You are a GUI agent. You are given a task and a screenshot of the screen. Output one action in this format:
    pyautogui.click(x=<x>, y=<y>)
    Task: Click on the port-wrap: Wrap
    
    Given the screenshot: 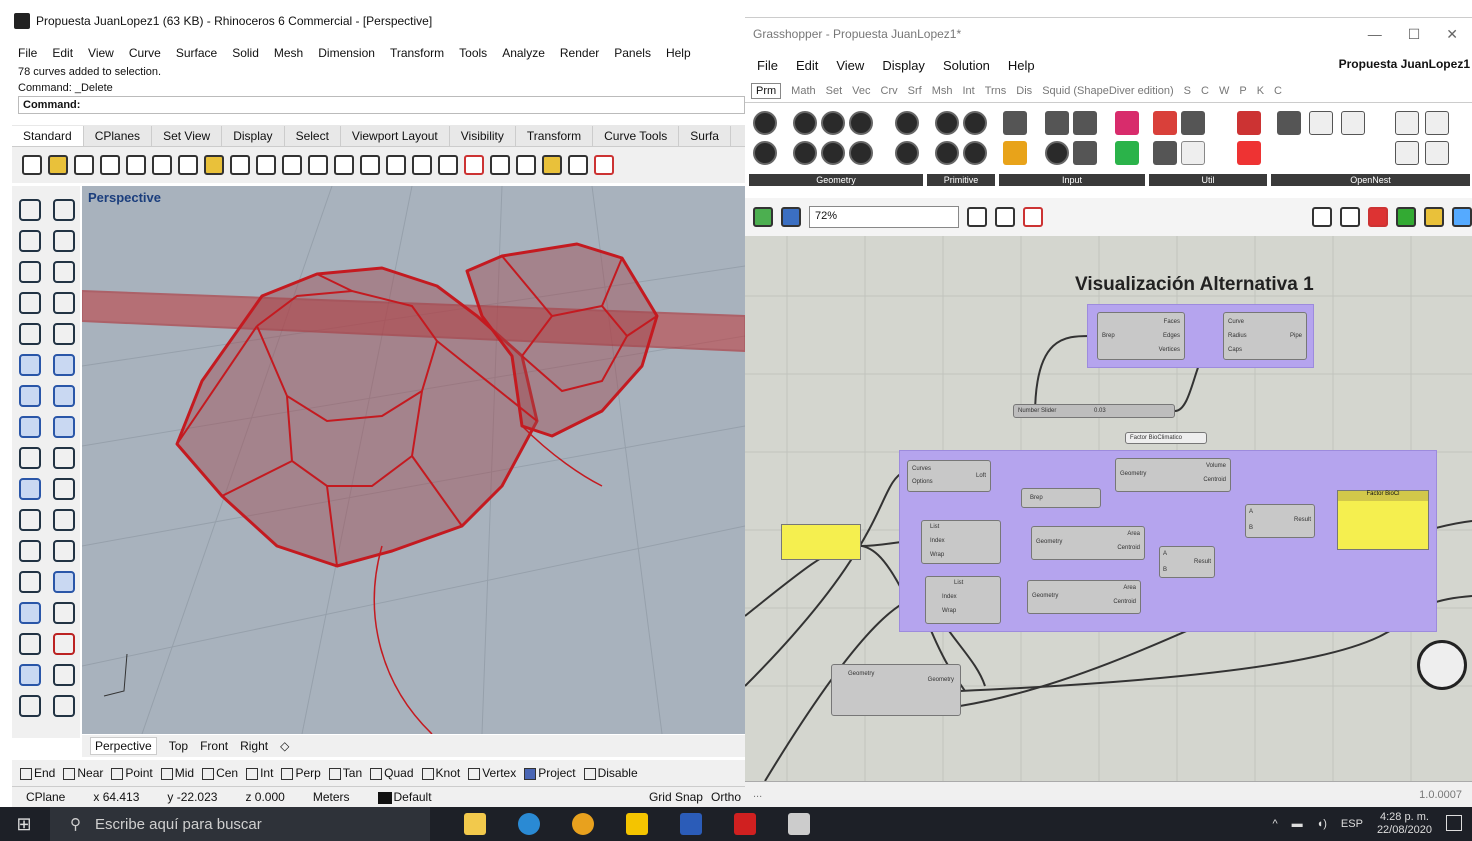 What is the action you would take?
    pyautogui.click(x=949, y=611)
    